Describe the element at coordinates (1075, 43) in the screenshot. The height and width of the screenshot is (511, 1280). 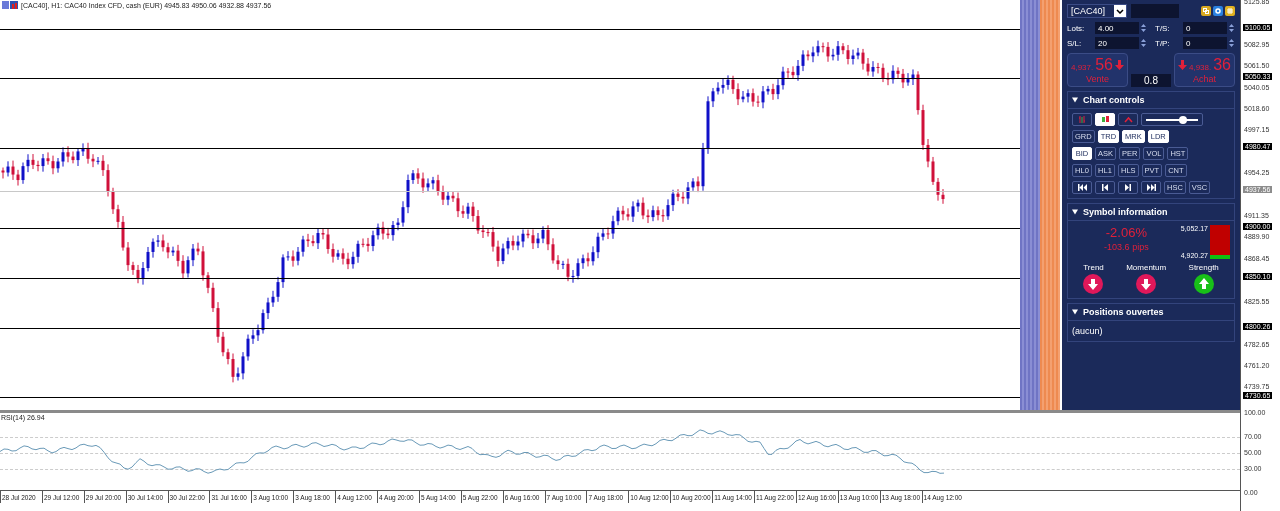
I see `field-label: S/L:` at that location.